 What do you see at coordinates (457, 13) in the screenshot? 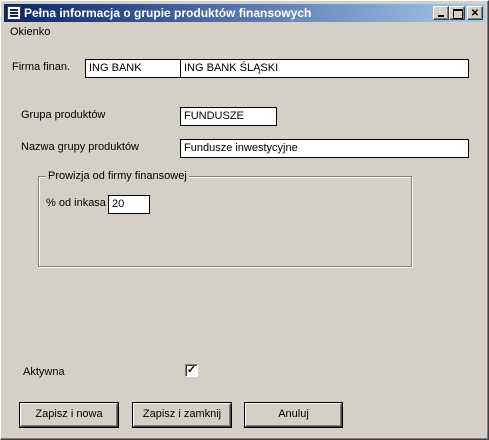
I see `maximize-icon` at bounding box center [457, 13].